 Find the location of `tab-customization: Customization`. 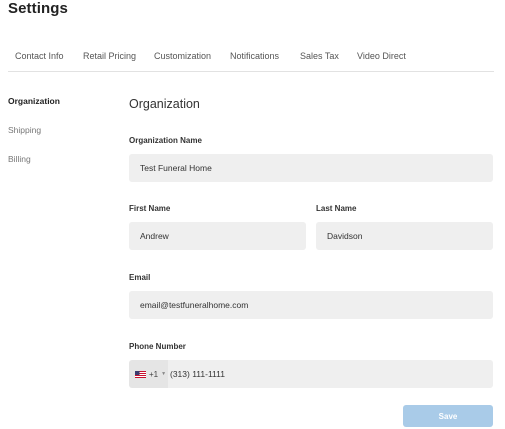

tab-customization: Customization is located at coordinates (182, 56).